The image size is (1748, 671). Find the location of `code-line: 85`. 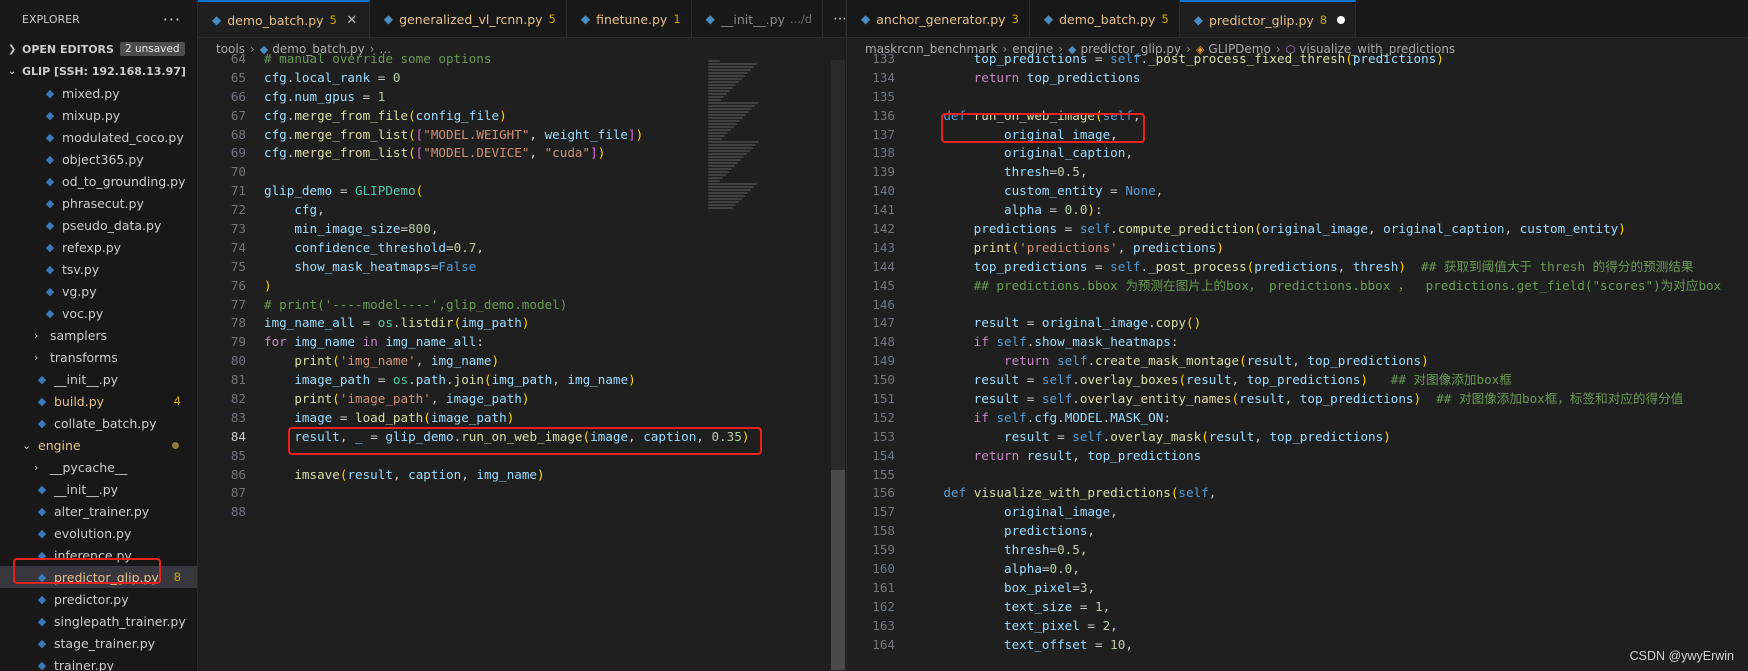

code-line: 85 is located at coordinates (521, 456).